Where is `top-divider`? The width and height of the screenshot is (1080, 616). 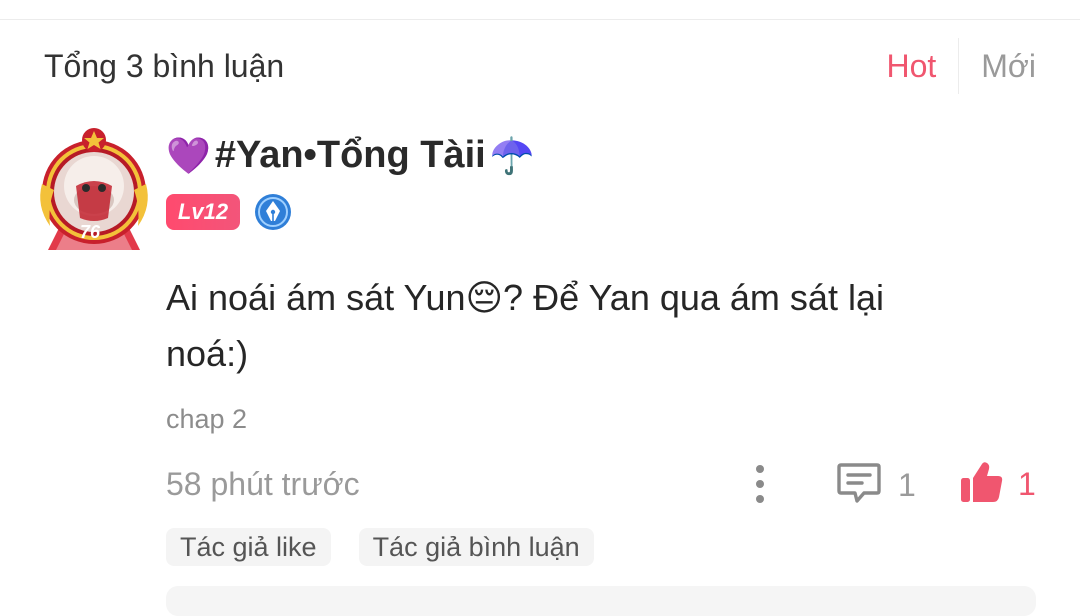 top-divider is located at coordinates (540, 19).